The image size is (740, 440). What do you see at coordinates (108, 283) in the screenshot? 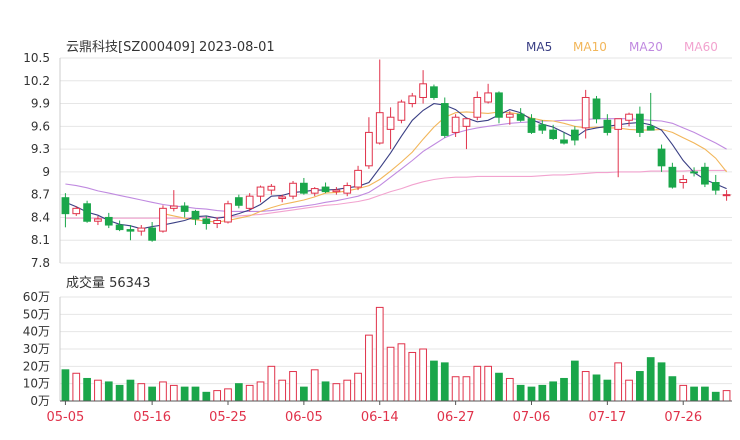
I see `volume-title: 成交量 56343` at bounding box center [108, 283].